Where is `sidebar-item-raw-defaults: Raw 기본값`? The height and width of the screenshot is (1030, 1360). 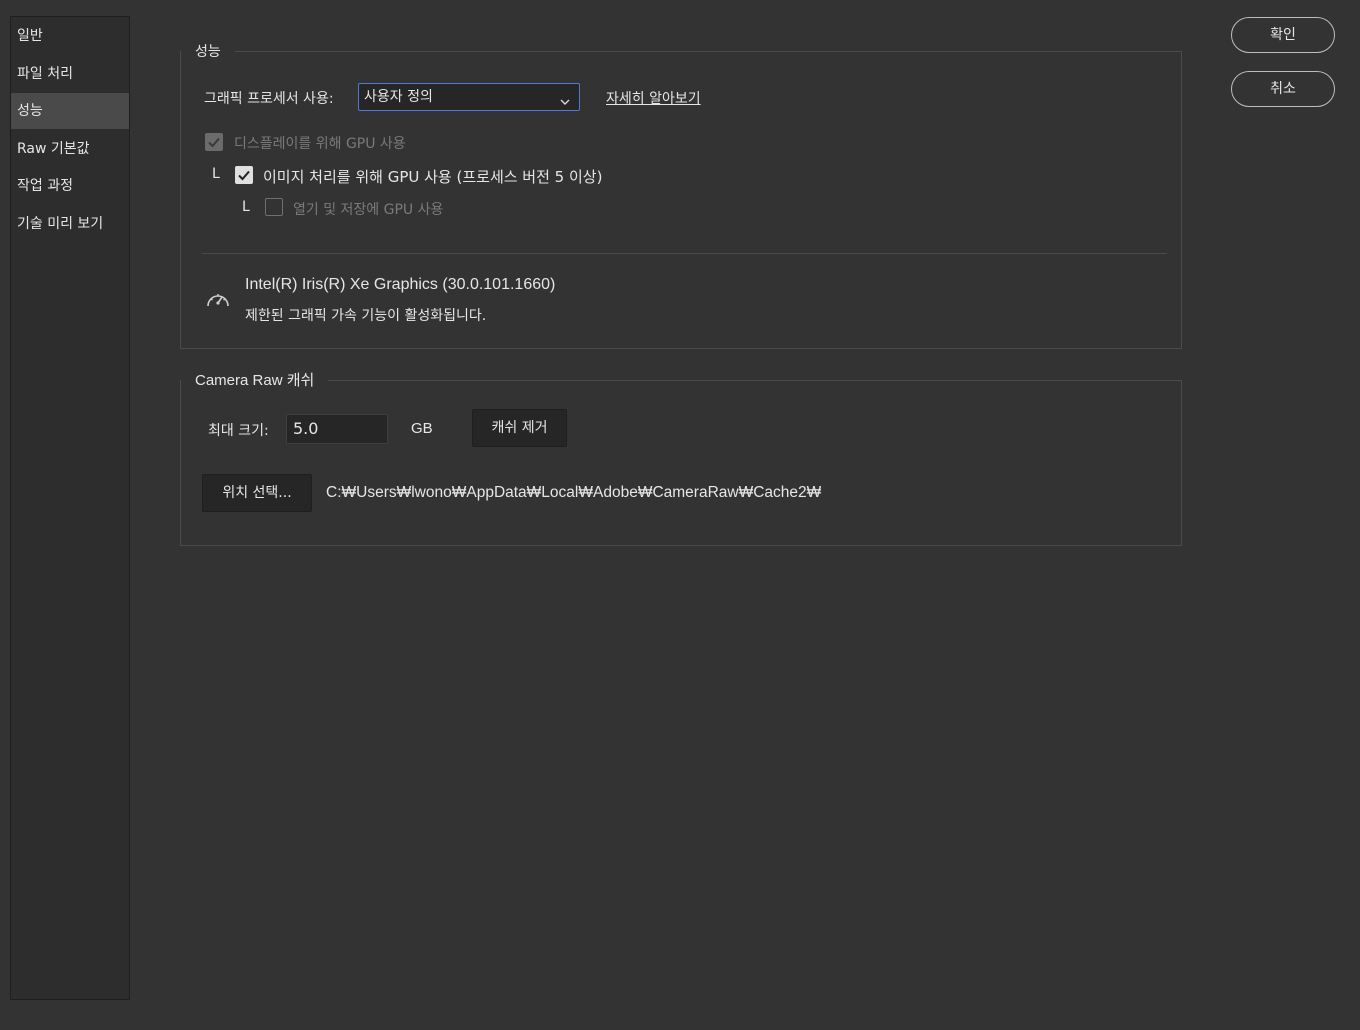
sidebar-item-raw-defaults: Raw 기본값 is located at coordinates (70, 149).